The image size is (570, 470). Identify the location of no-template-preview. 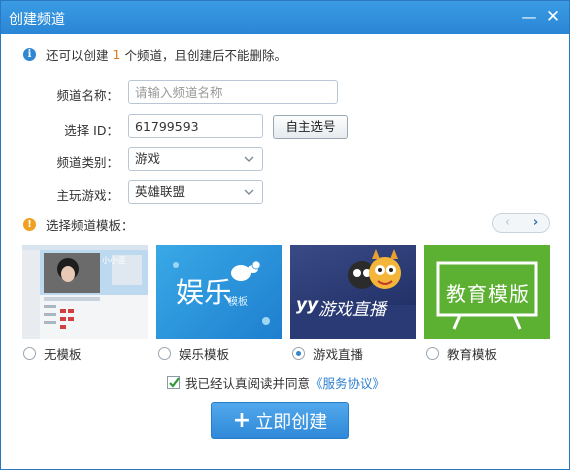
(85, 292).